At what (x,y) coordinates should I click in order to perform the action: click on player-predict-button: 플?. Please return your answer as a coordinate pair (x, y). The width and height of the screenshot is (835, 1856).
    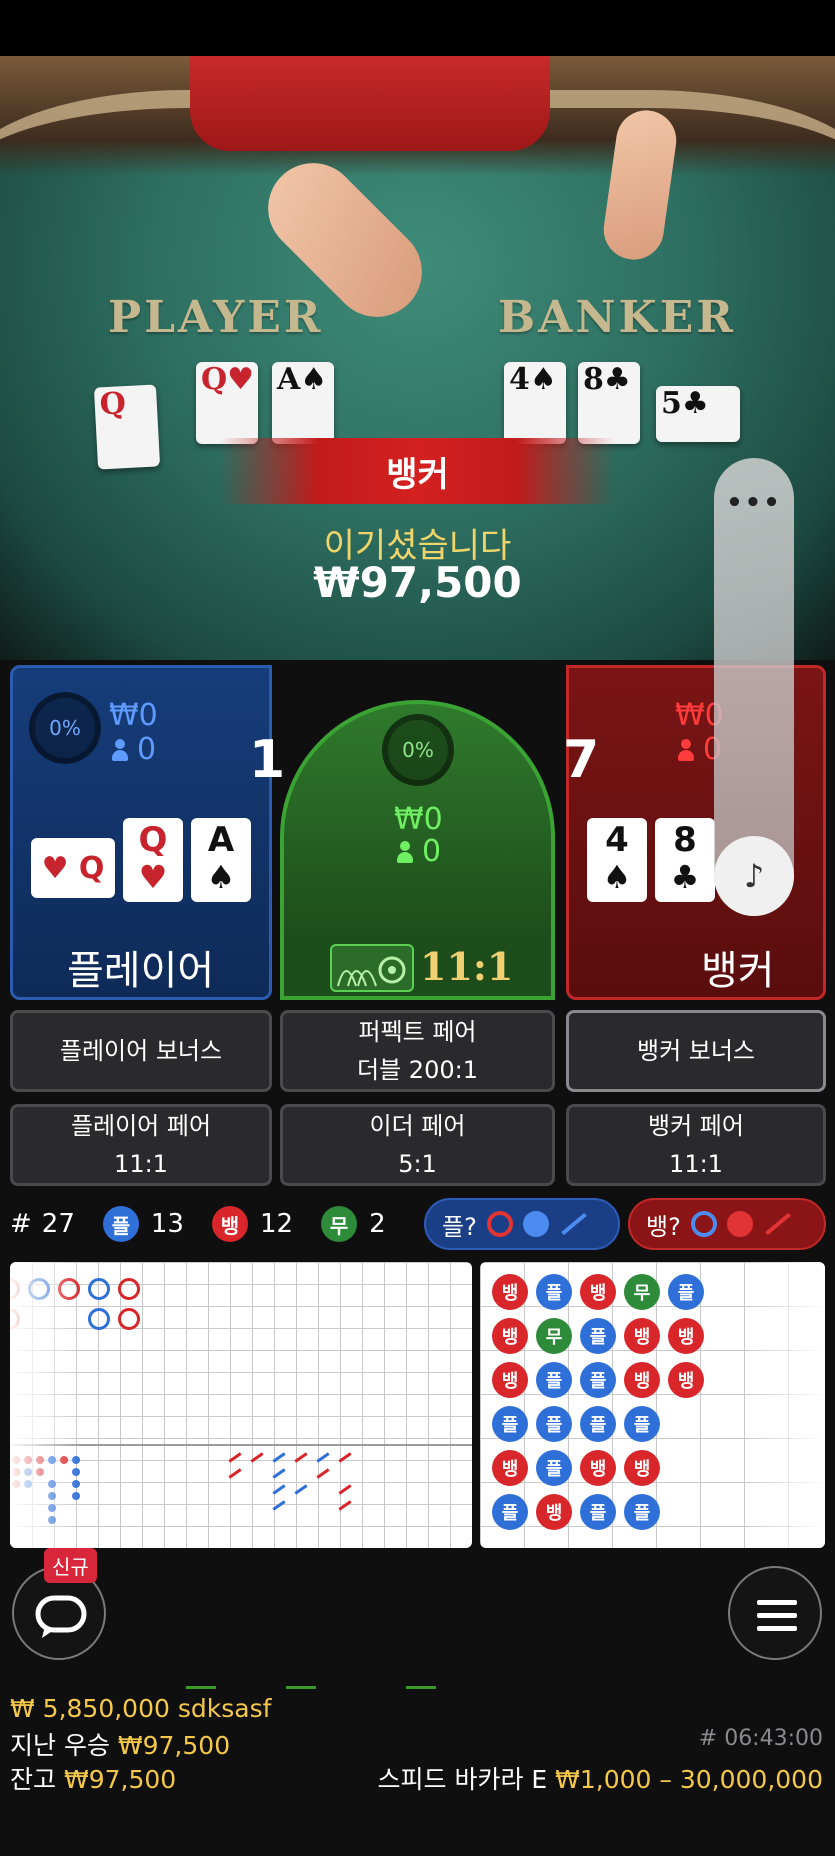
    Looking at the image, I should click on (522, 1224).